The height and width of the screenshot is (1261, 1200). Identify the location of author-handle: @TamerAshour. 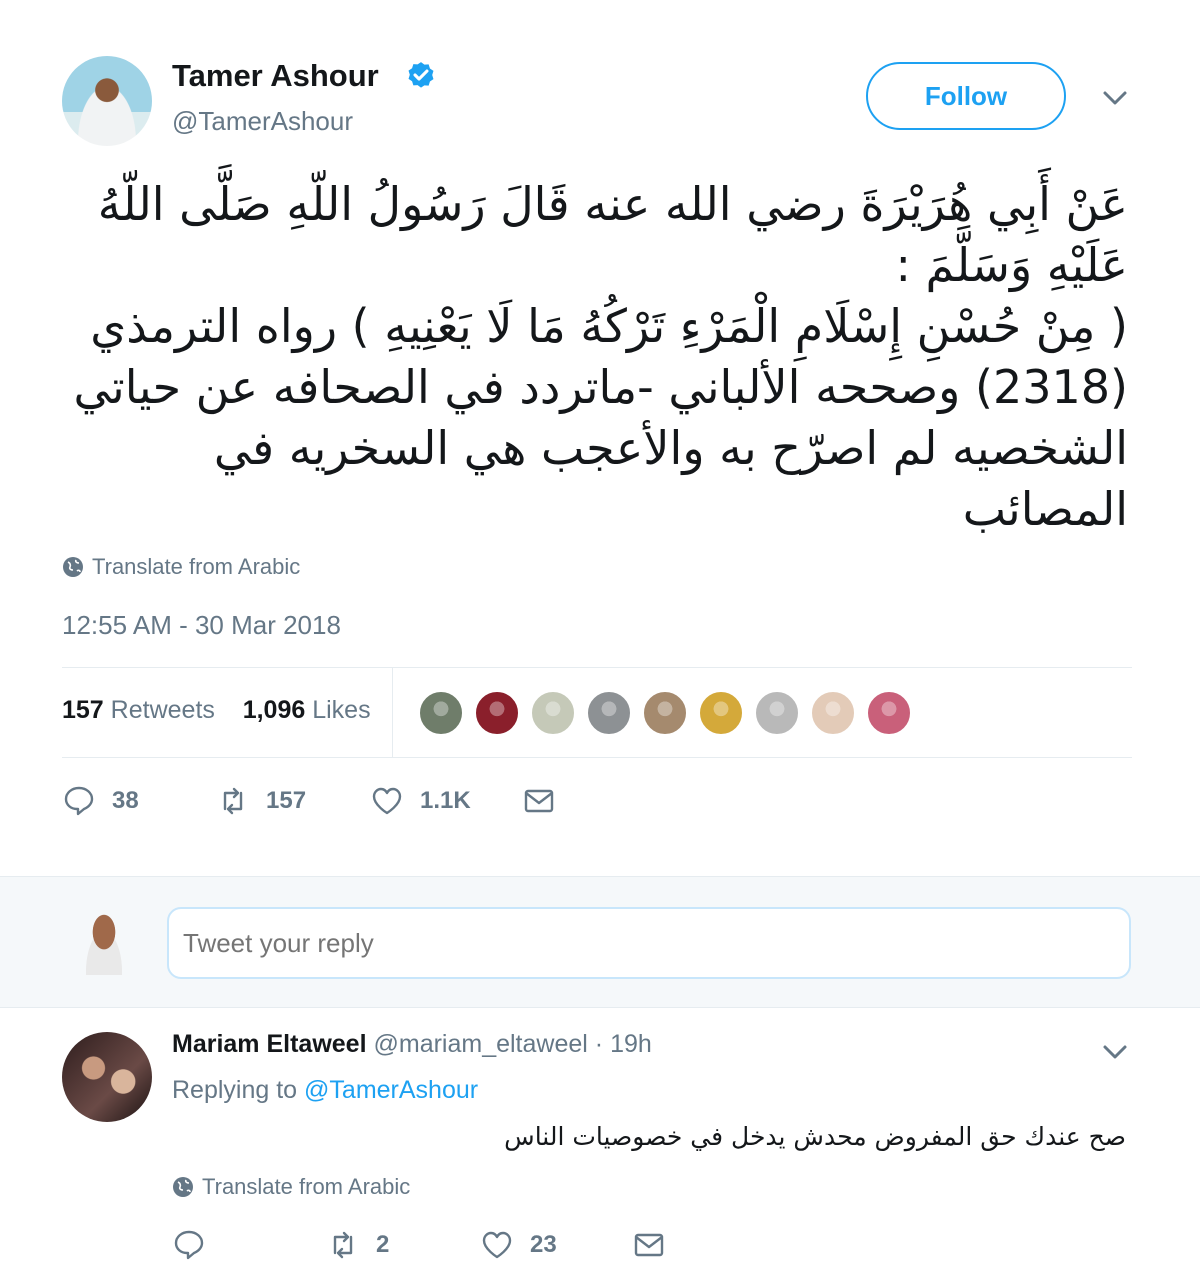
(262, 121).